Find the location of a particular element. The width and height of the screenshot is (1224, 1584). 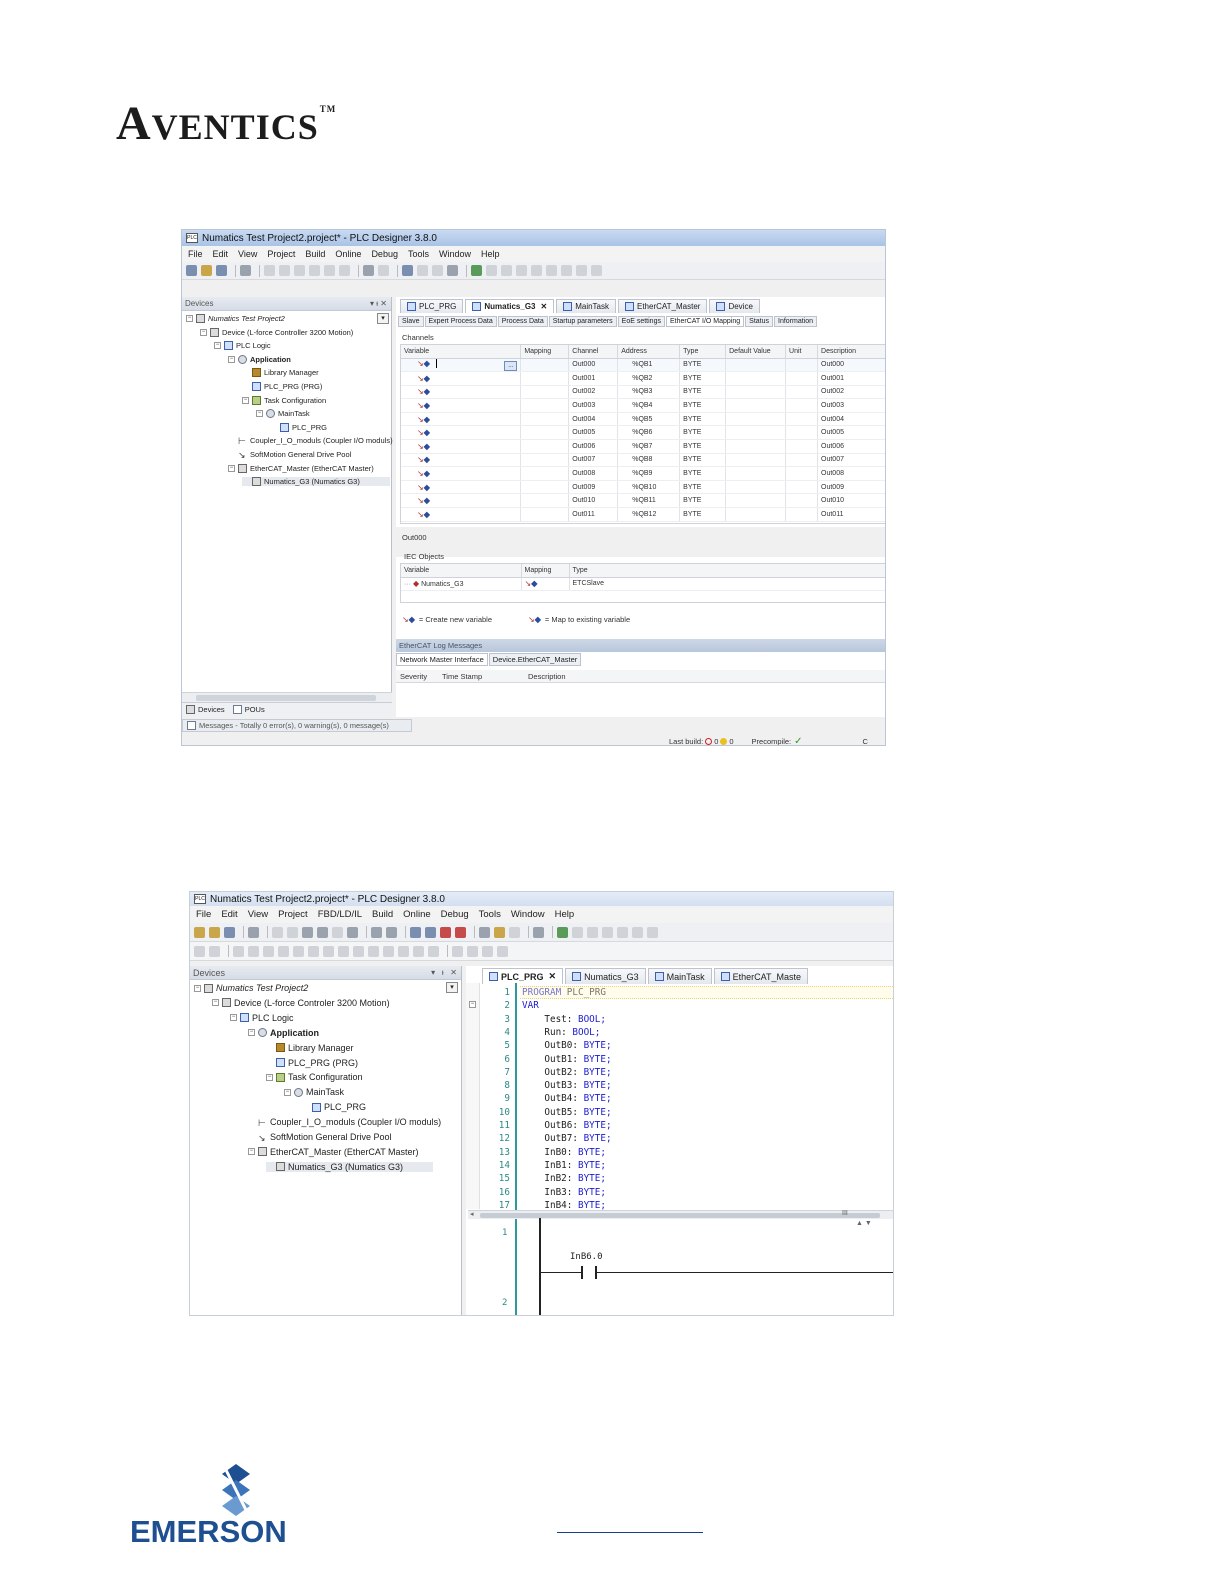

code-line: OutB5: BYTE; is located at coordinates (566, 1112).